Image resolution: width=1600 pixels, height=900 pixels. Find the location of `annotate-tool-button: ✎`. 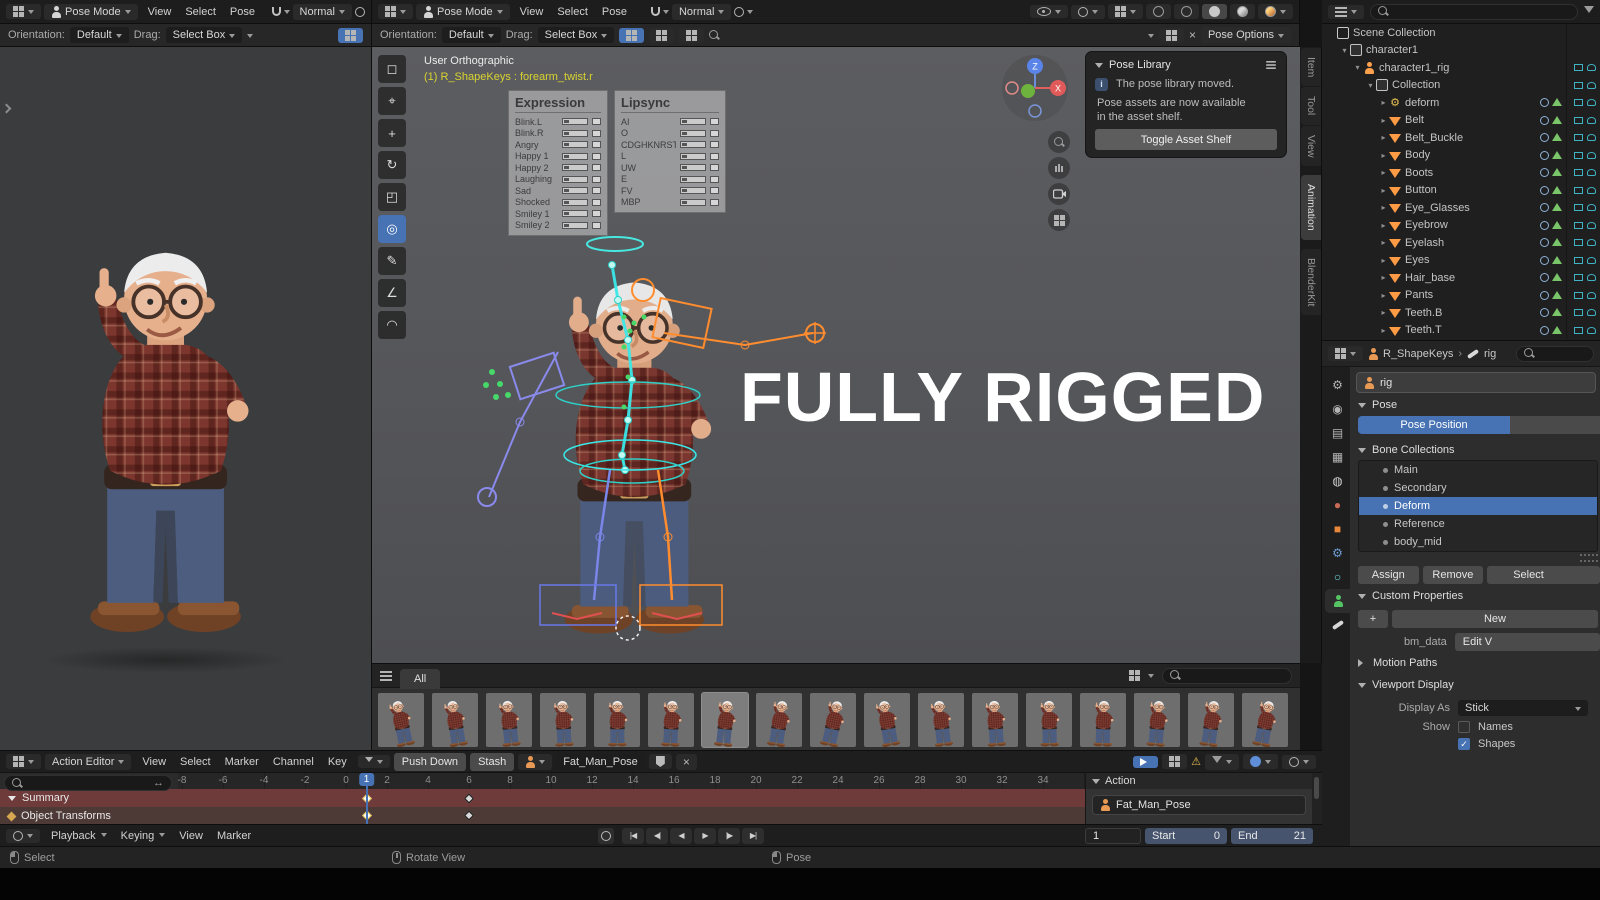

annotate-tool-button: ✎ is located at coordinates (392, 261).